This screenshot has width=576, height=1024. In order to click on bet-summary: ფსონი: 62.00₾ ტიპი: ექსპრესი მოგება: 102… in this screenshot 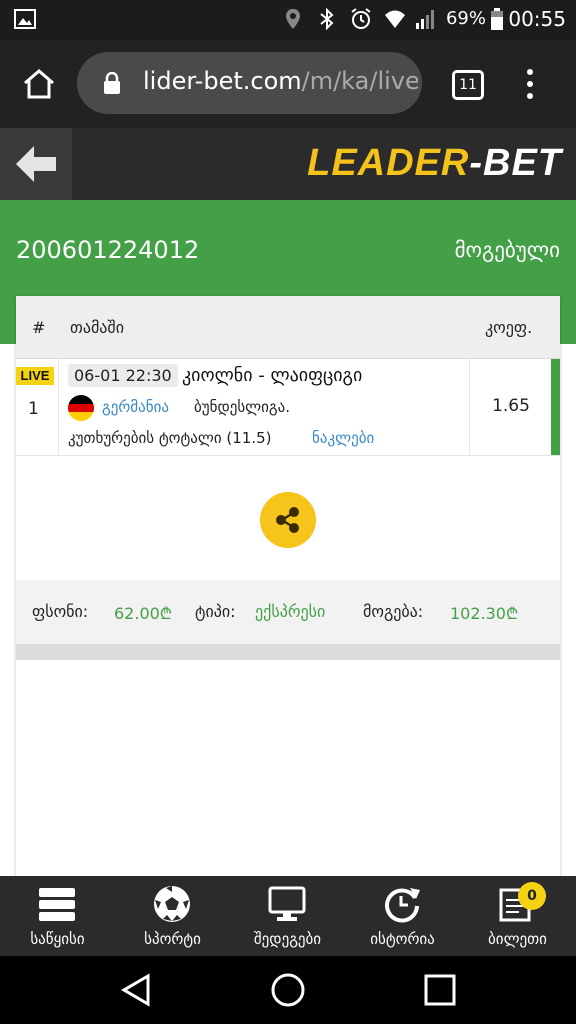, I will do `click(288, 612)`.